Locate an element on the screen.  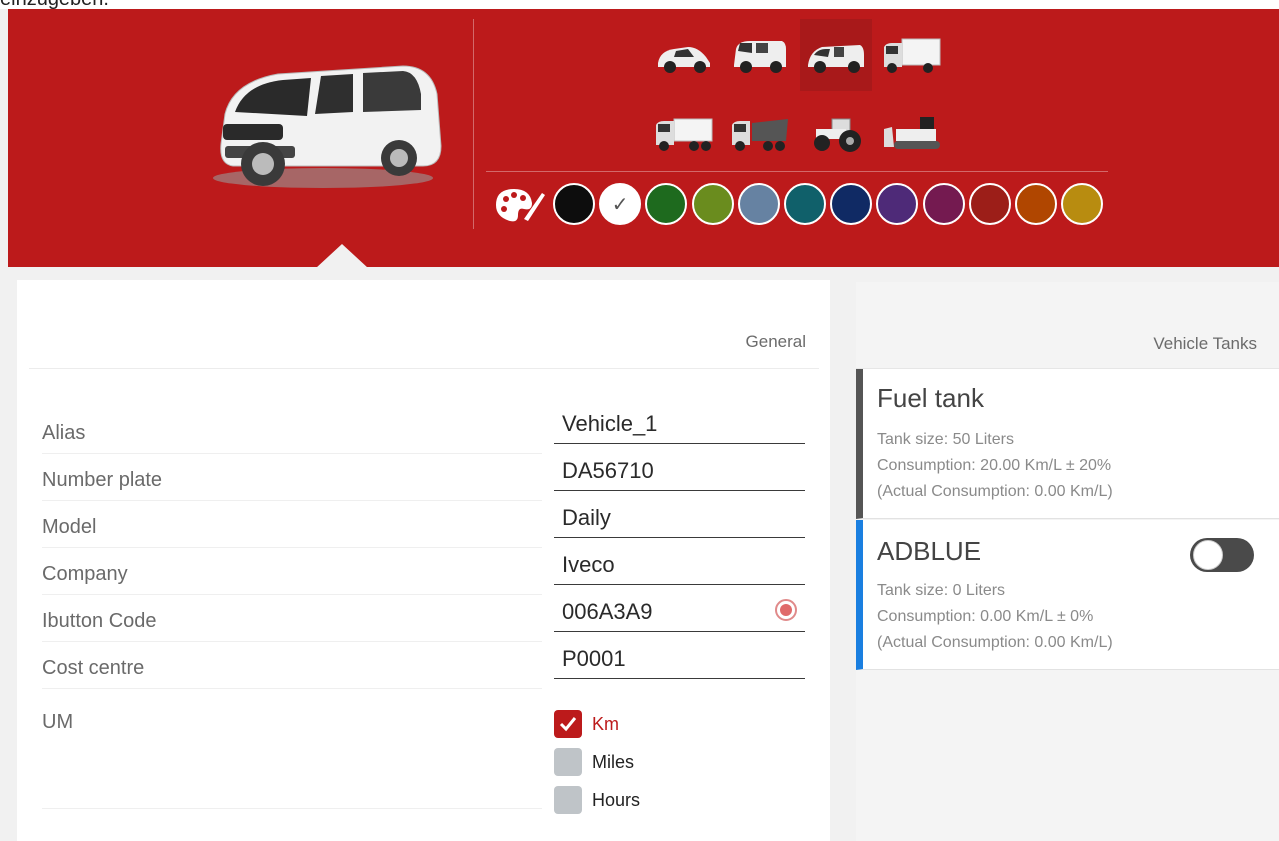
vehicle-type-bulldozer is located at coordinates (912, 133).